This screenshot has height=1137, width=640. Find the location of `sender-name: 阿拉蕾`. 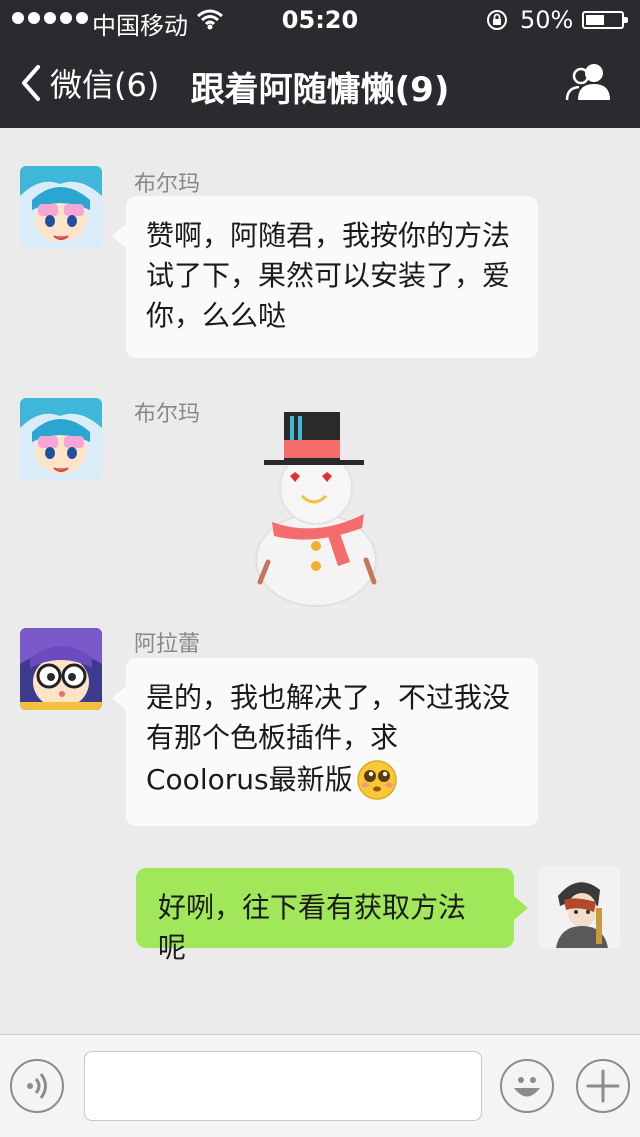

sender-name: 阿拉蕾 is located at coordinates (167, 644).